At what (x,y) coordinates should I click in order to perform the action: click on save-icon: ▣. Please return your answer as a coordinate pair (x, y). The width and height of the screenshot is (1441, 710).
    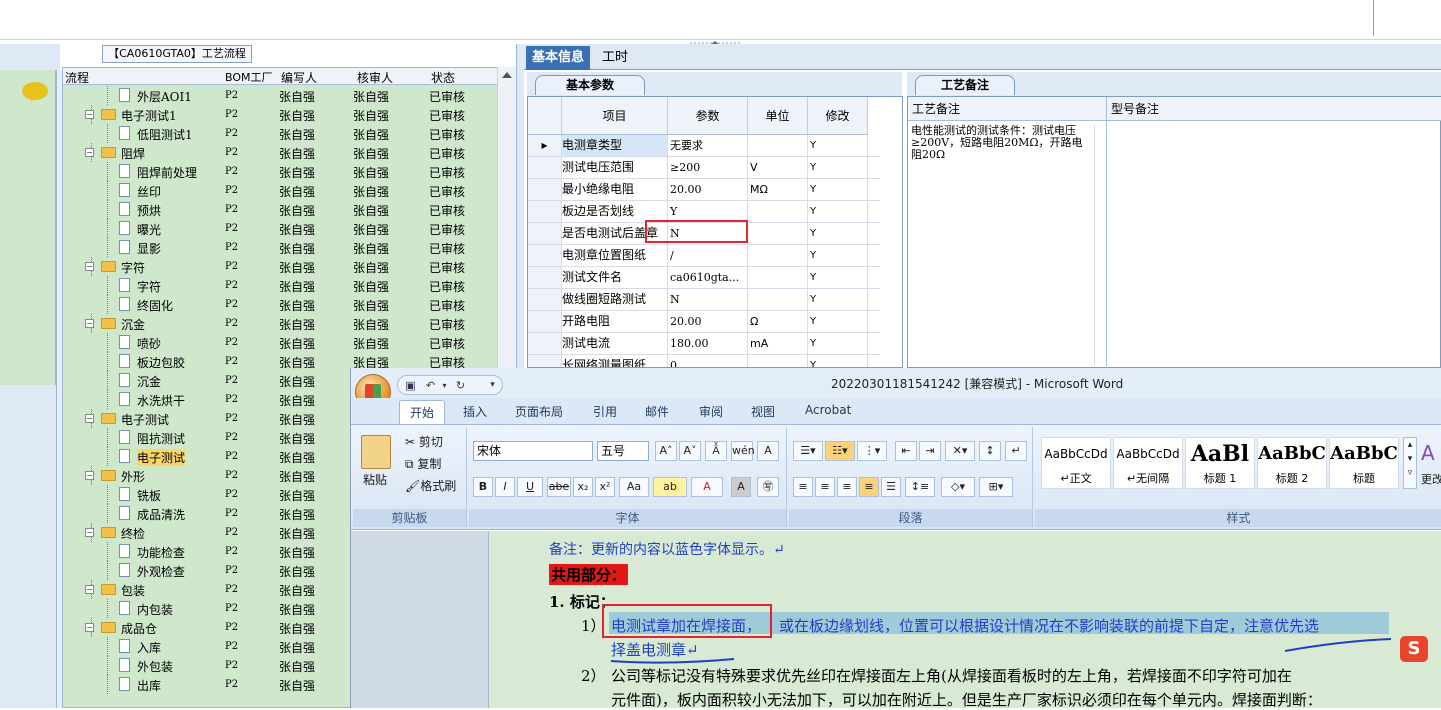
    Looking at the image, I should click on (410, 385).